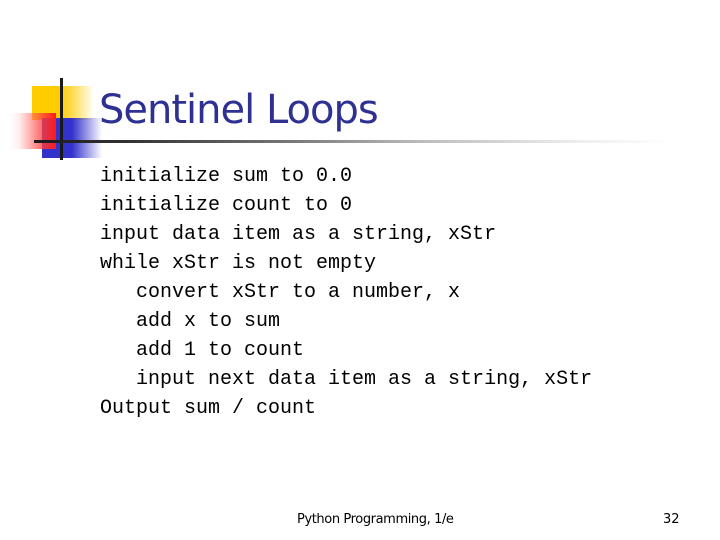 The image size is (720, 540). What do you see at coordinates (226, 176) in the screenshot?
I see `code-line: initialize sum to 0.0` at bounding box center [226, 176].